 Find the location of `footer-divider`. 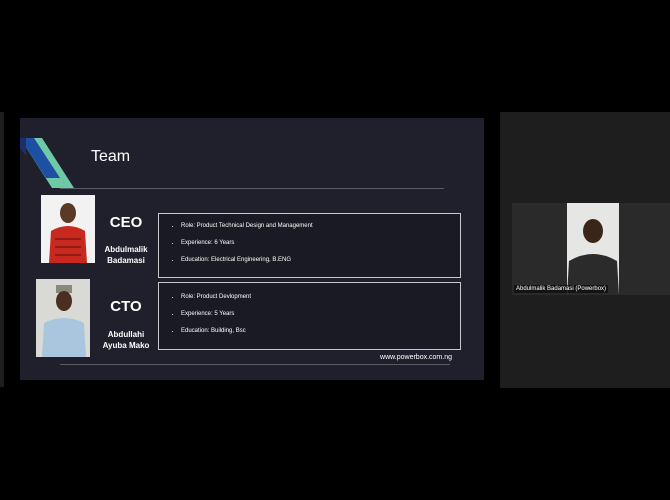

footer-divider is located at coordinates (255, 364).